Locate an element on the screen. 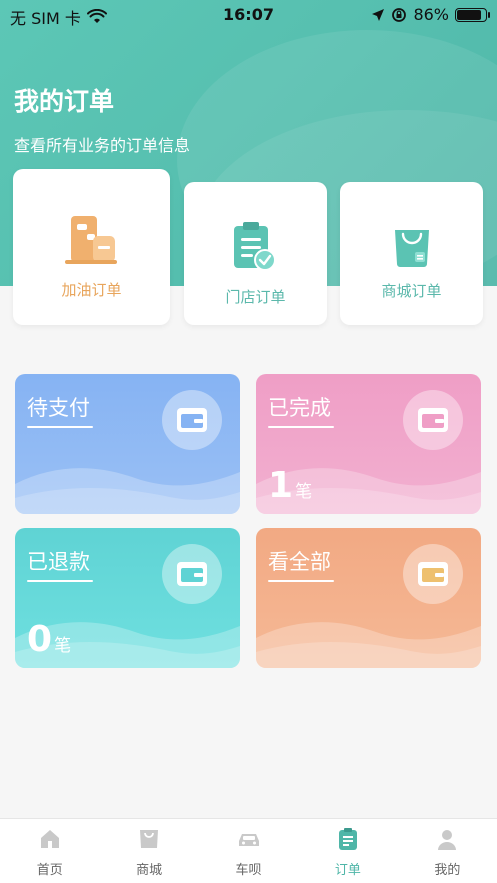 The image size is (497, 883). view-all-card: 看全部 is located at coordinates (368, 598).